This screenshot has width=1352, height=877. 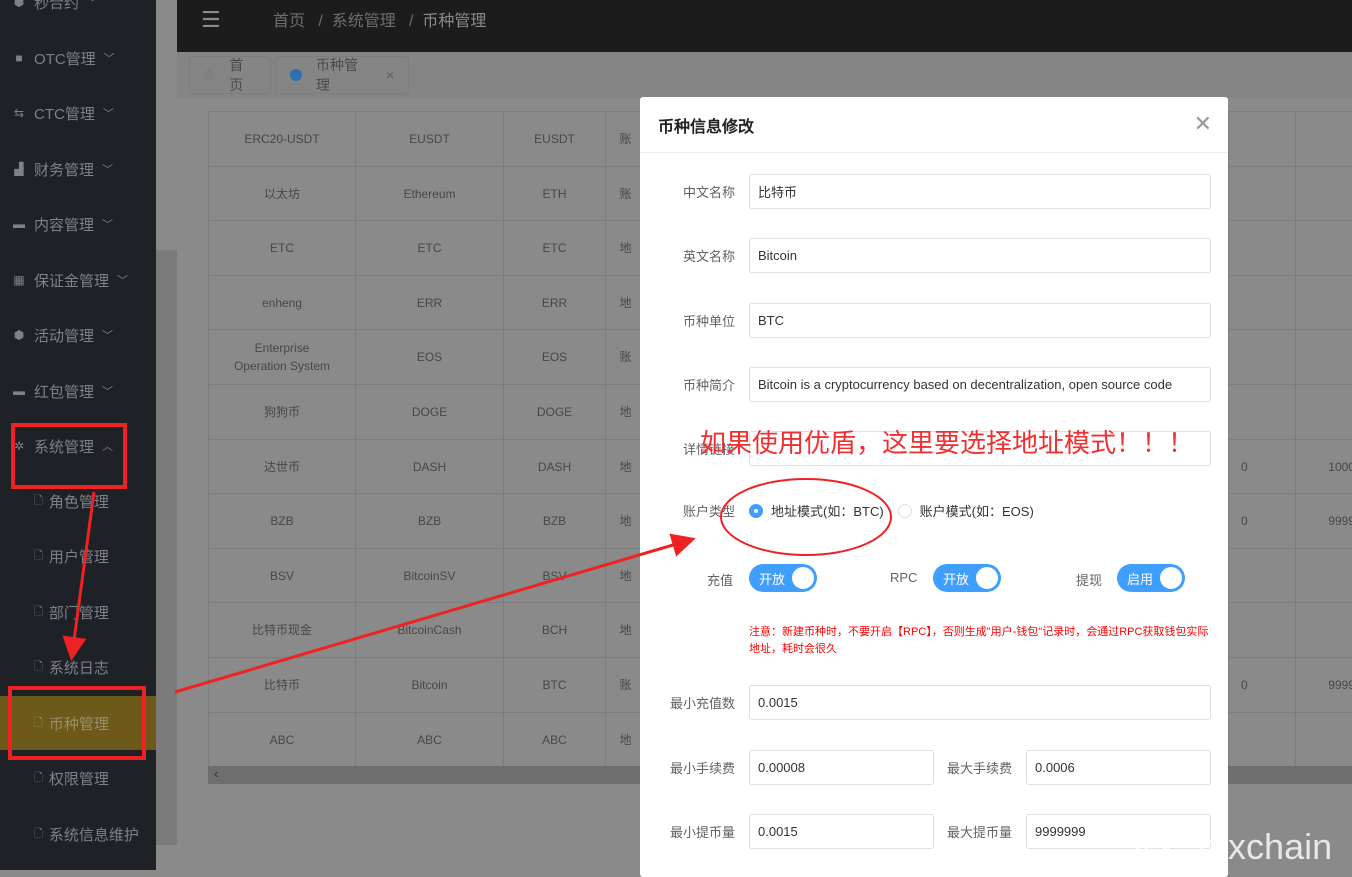 I want to click on annotation-ellipse, so click(x=806, y=517).